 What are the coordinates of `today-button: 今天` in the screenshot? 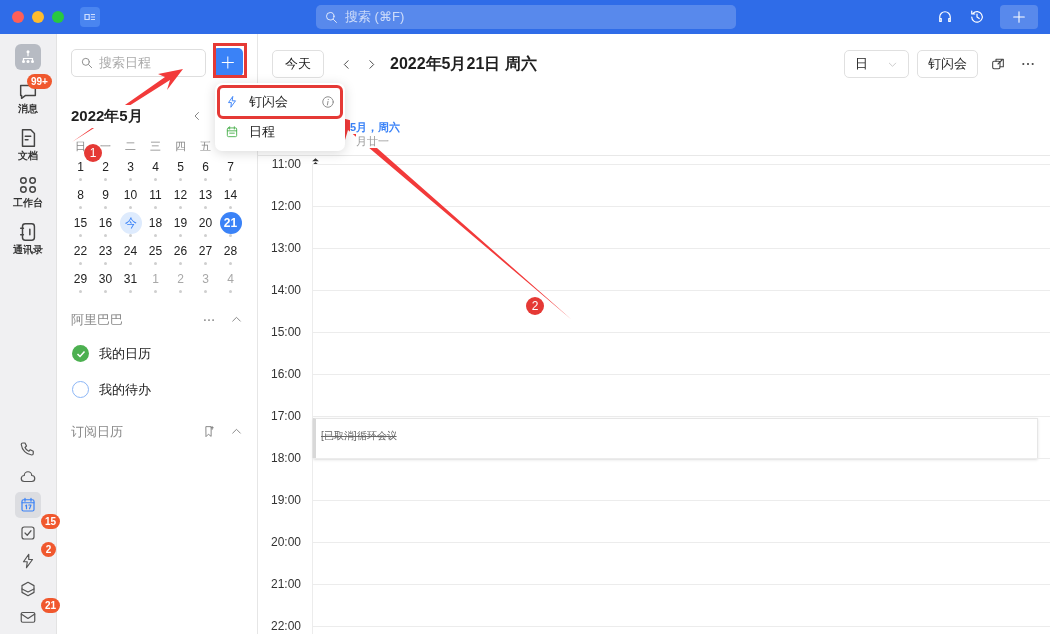 It's located at (298, 64).